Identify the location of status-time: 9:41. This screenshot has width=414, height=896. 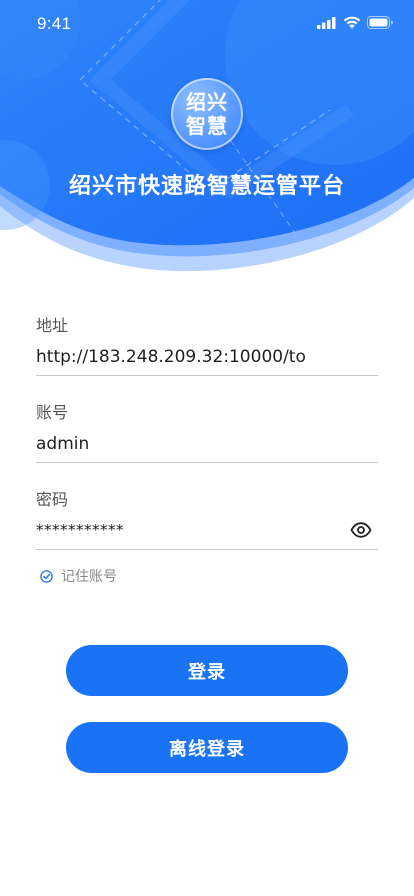
(54, 23).